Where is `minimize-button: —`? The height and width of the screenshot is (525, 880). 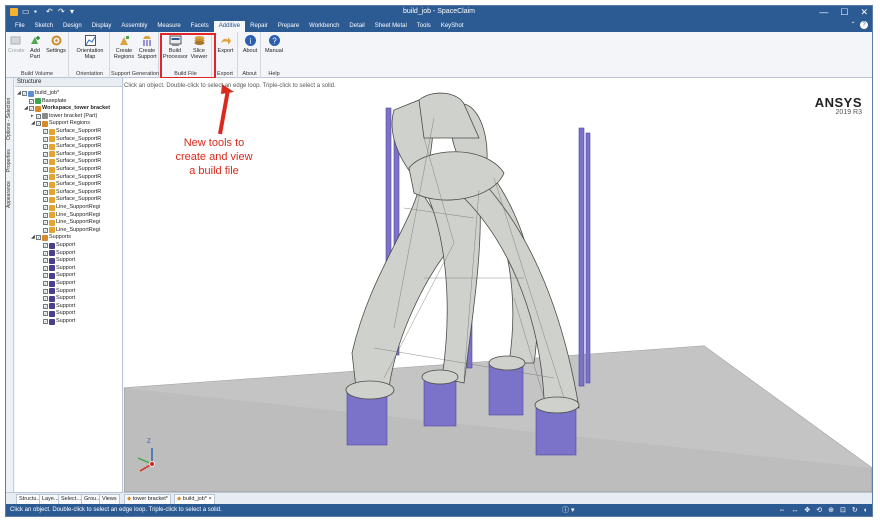 minimize-button: — is located at coordinates (823, 12).